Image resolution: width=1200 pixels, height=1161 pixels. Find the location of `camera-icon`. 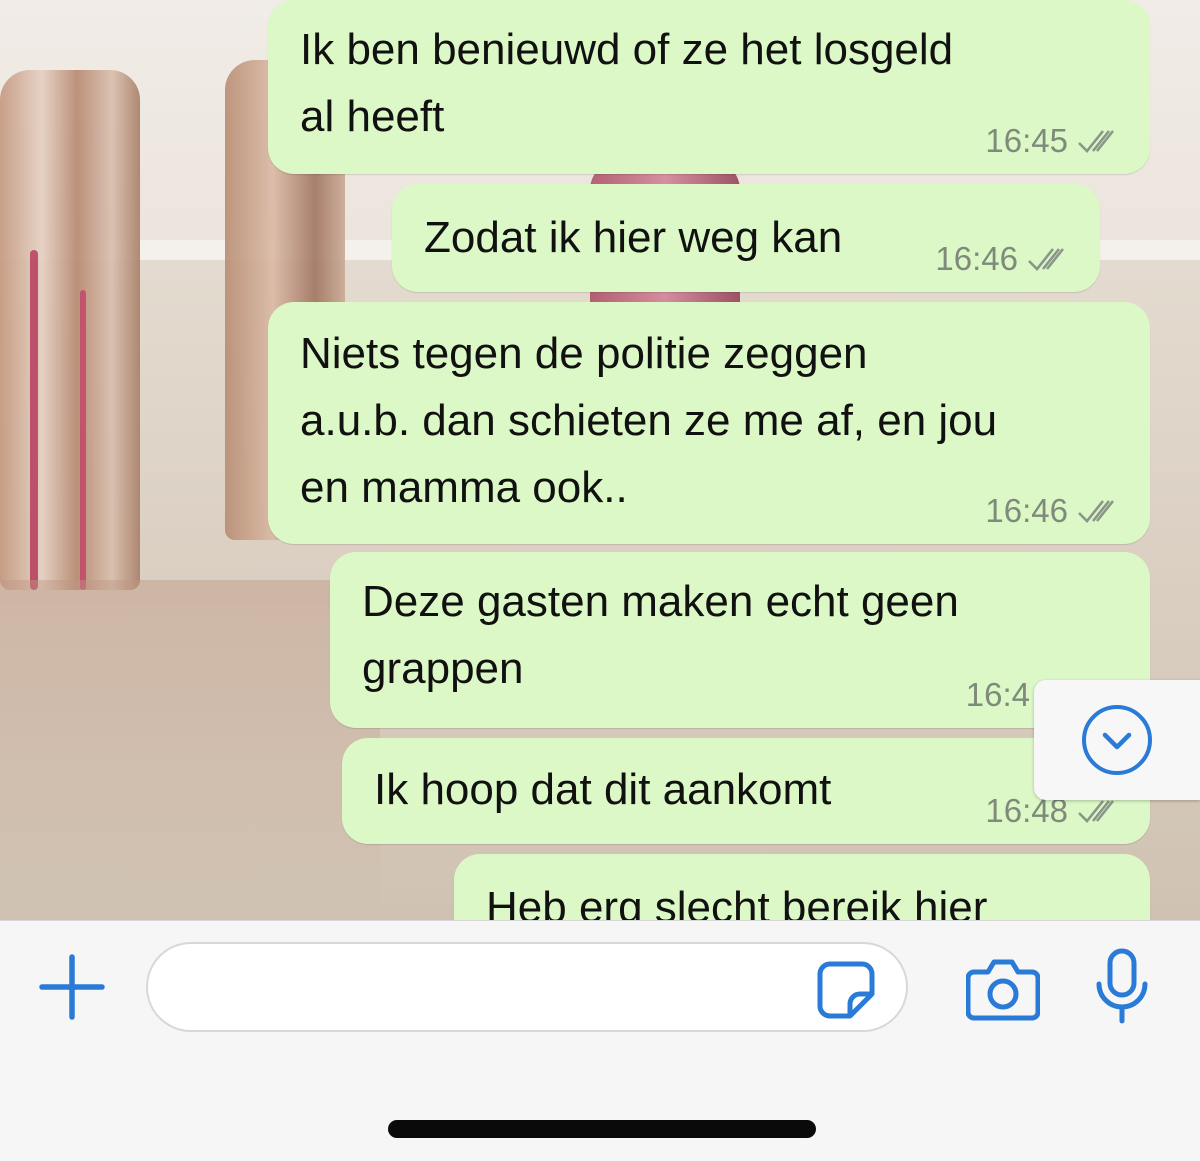

camera-icon is located at coordinates (1003, 989).